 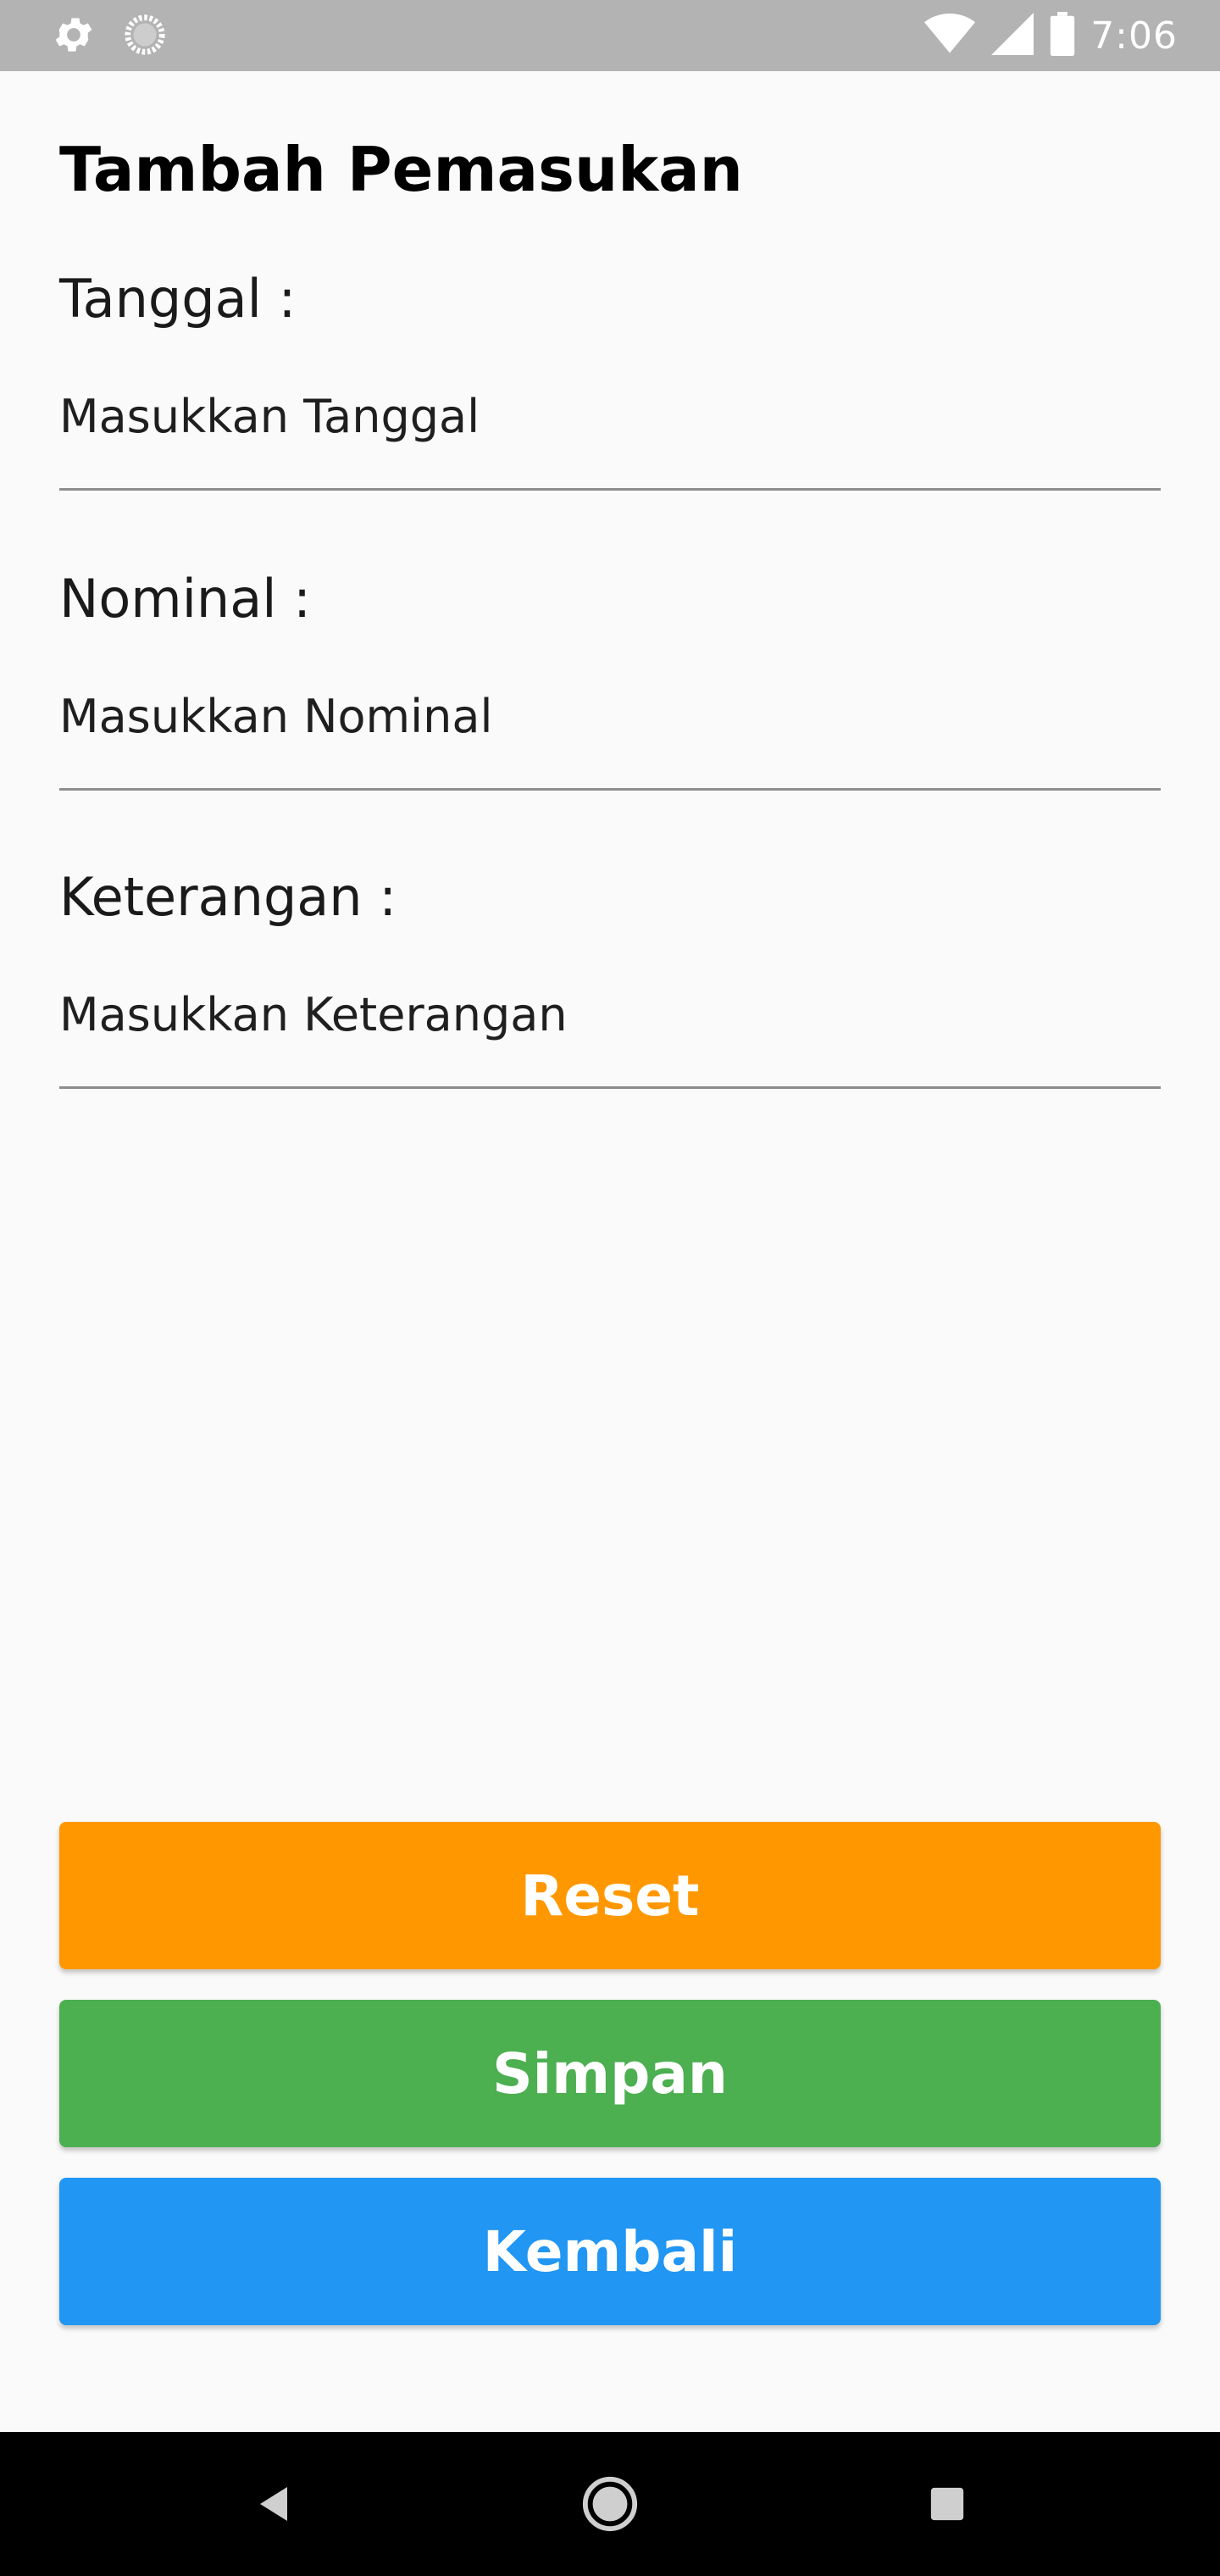 I want to click on simpan-button: Simpan, so click(x=610, y=2073).